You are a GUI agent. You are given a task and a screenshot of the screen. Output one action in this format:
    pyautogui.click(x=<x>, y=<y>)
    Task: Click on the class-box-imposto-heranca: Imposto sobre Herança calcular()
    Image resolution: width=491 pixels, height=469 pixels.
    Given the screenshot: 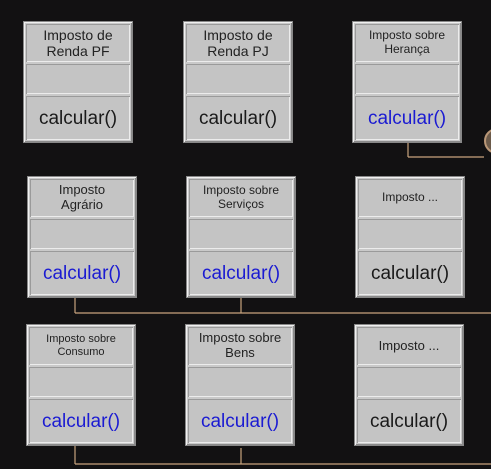 What is the action you would take?
    pyautogui.click(x=407, y=82)
    